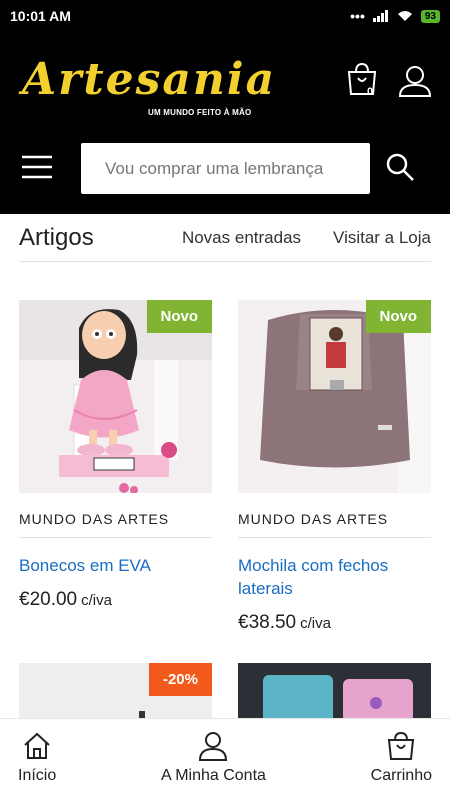 The height and width of the screenshot is (800, 450). I want to click on status-icons: ••• 93, so click(395, 16).